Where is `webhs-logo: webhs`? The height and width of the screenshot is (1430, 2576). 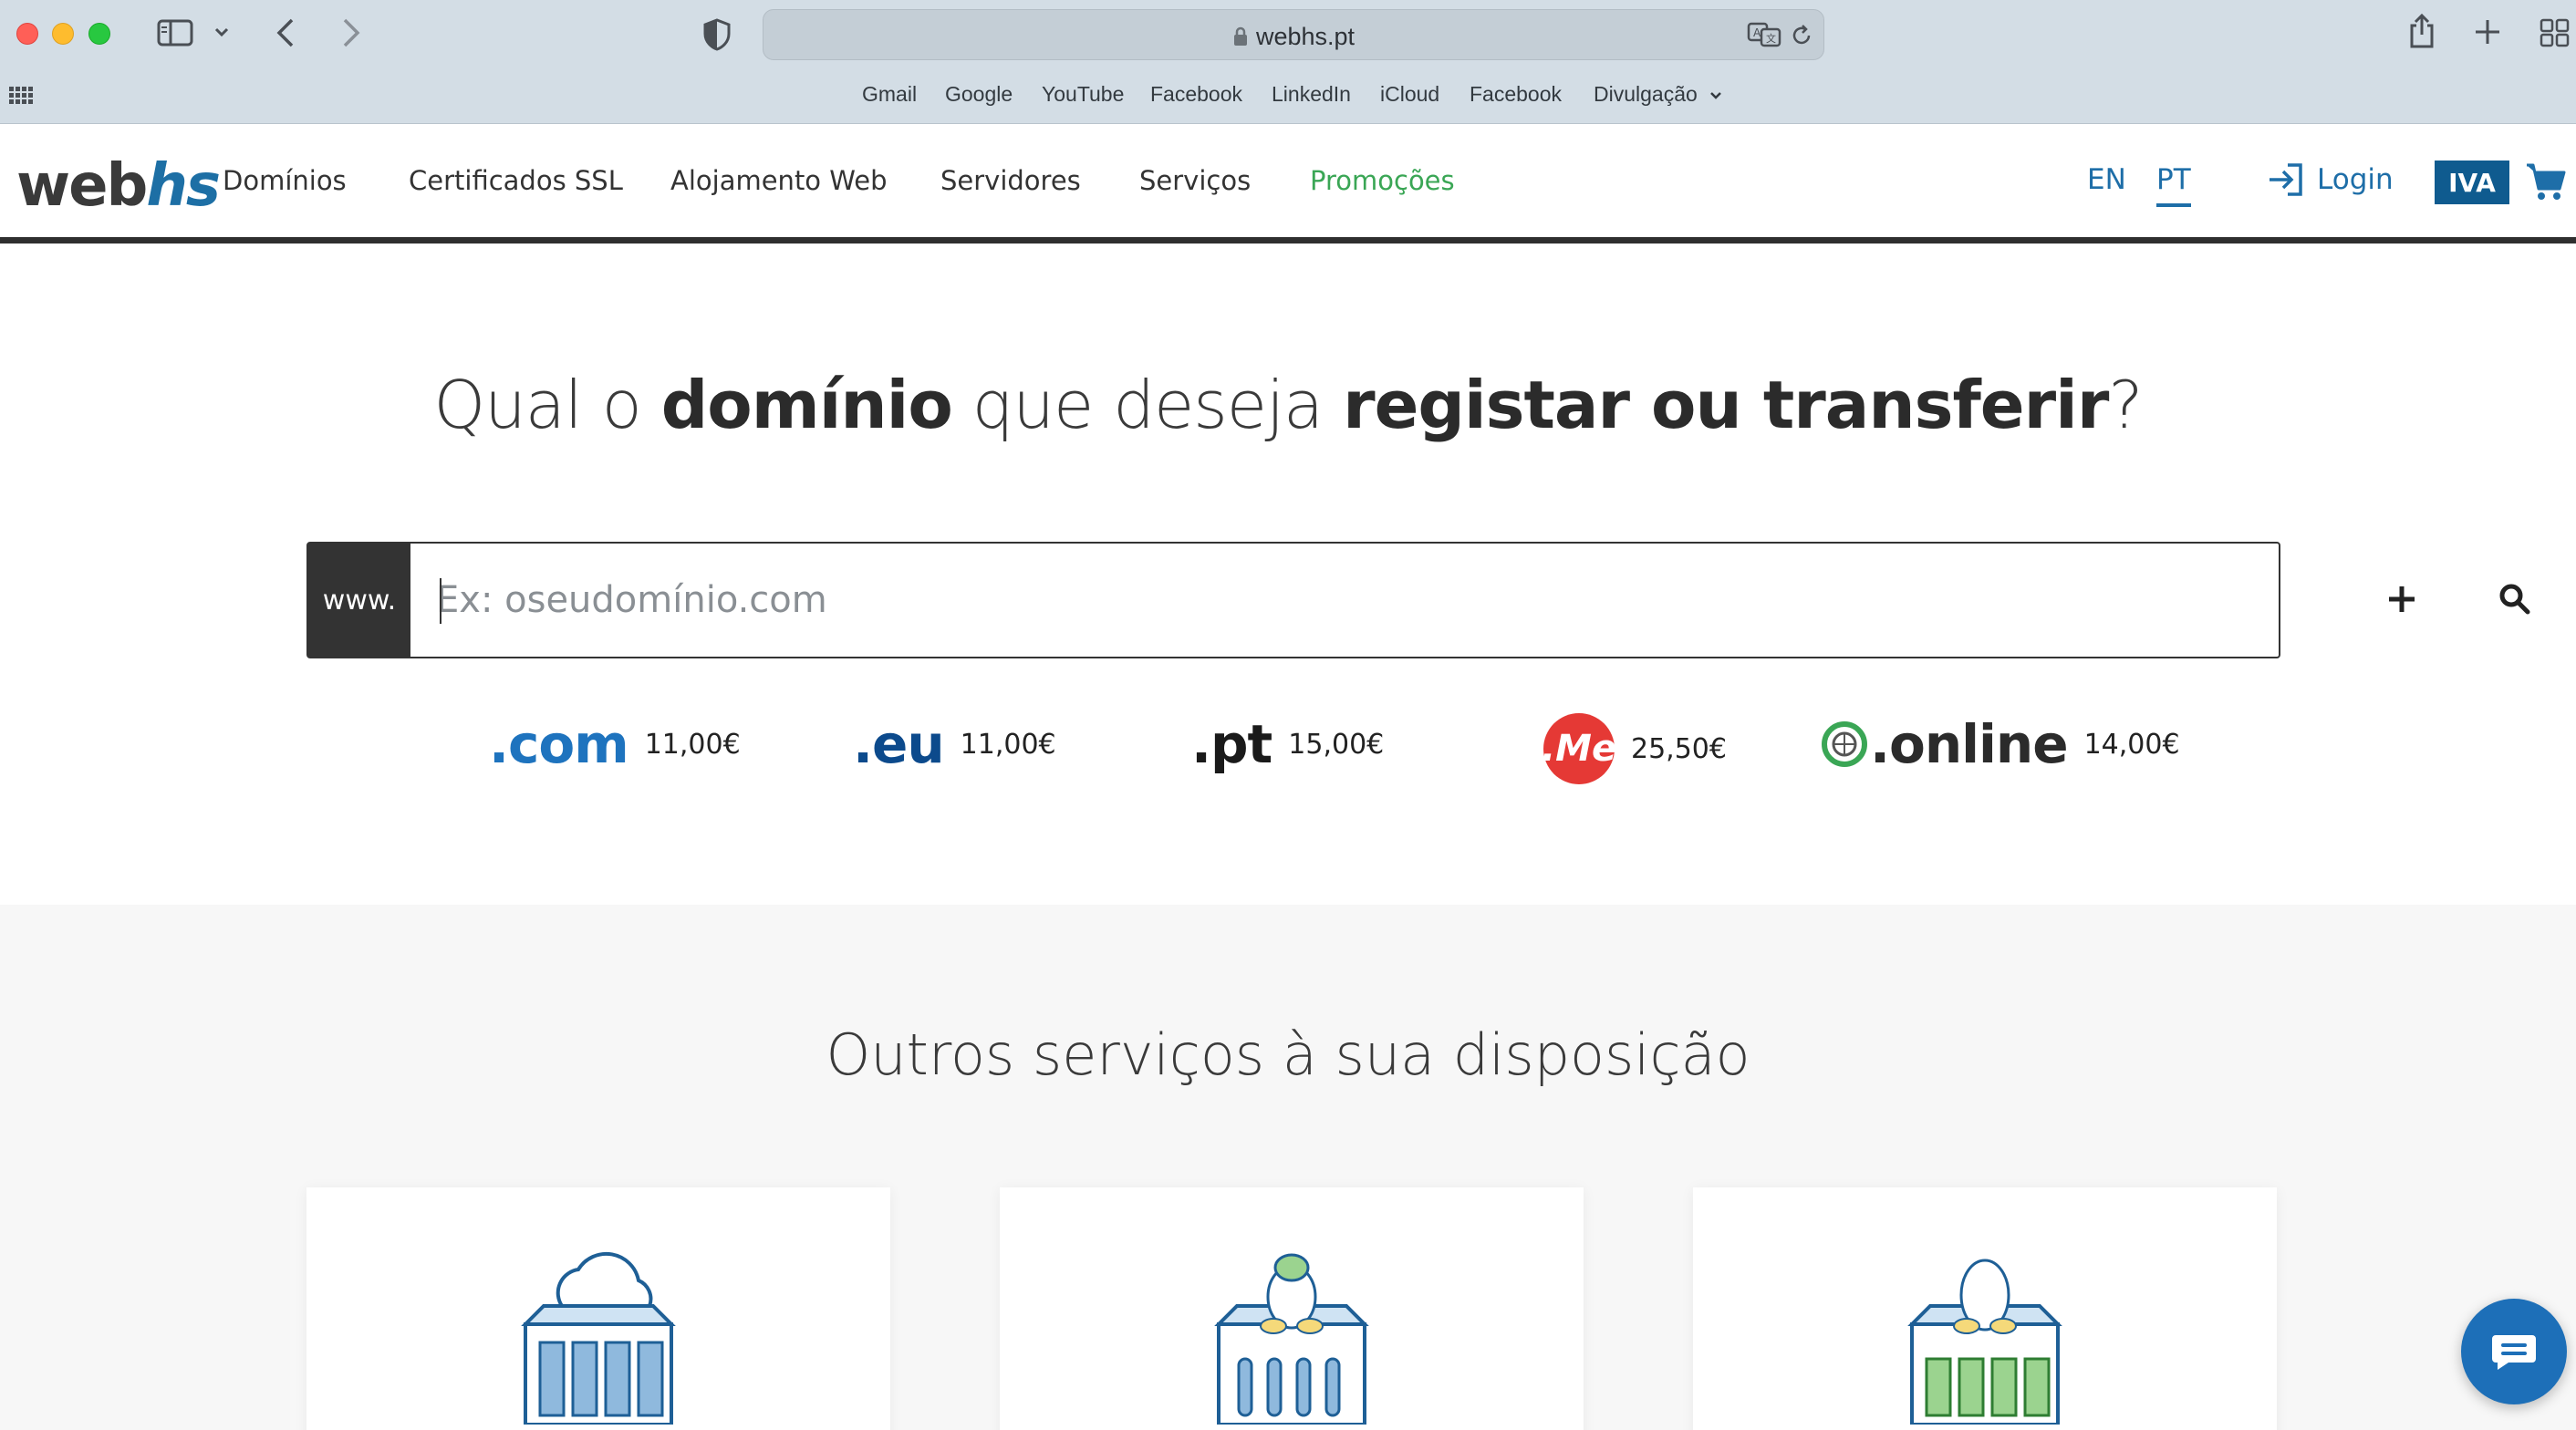
webhs-logo: webhs is located at coordinates (119, 186).